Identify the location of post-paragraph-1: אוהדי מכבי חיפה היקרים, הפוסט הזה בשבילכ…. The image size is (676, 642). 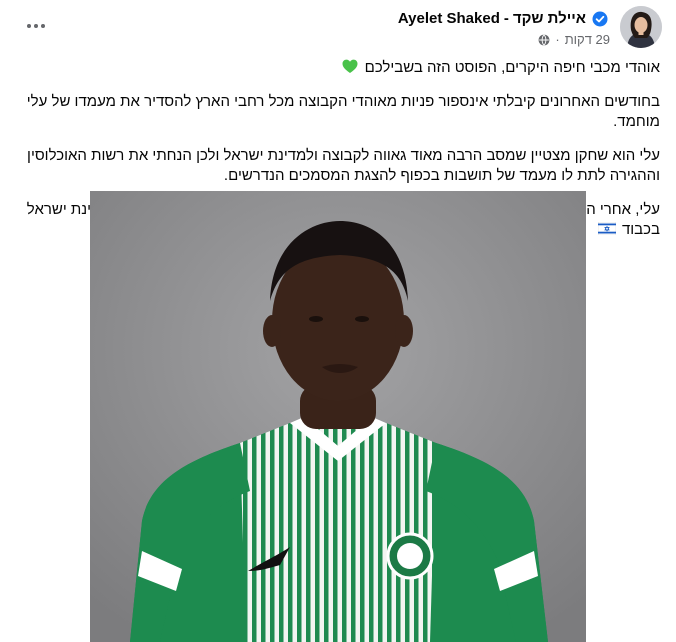
(338, 68).